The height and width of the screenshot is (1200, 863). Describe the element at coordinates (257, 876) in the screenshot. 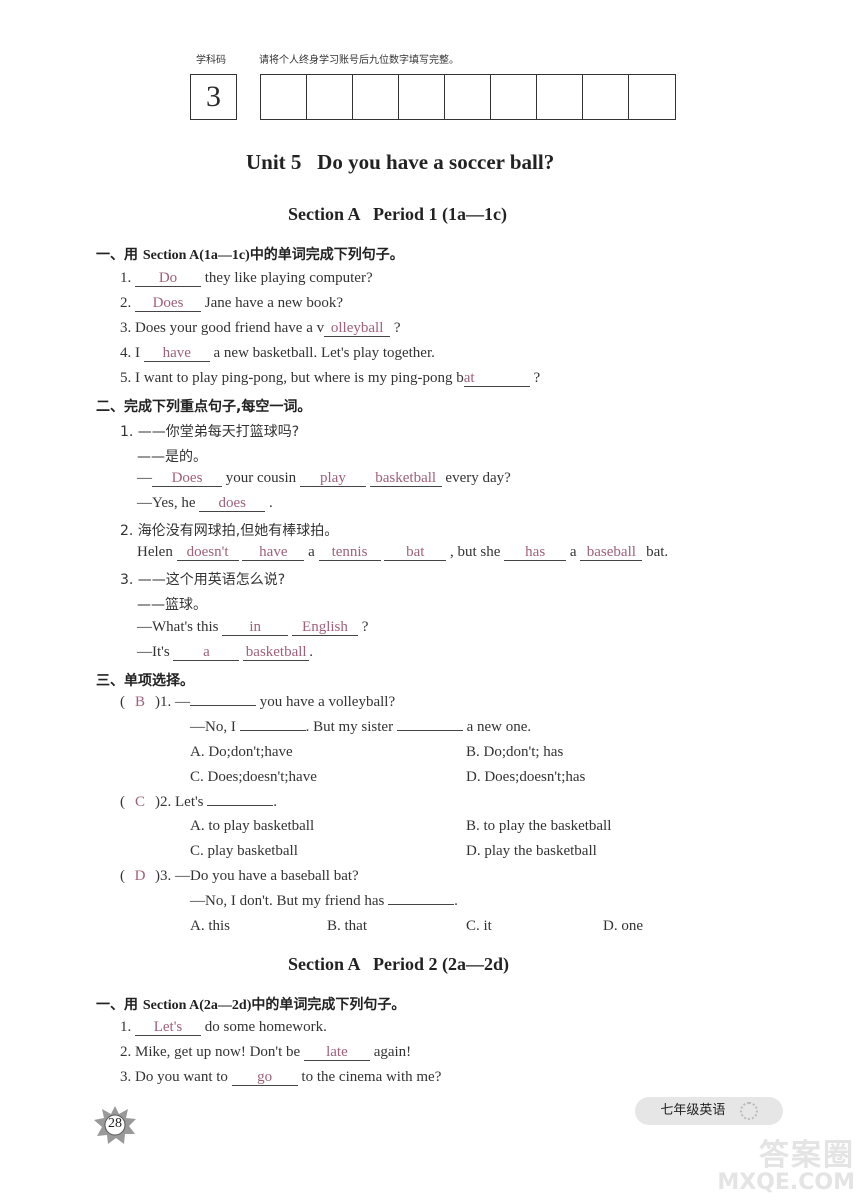

I see `question-text: )3. —Do you have a baseball bat?` at that location.